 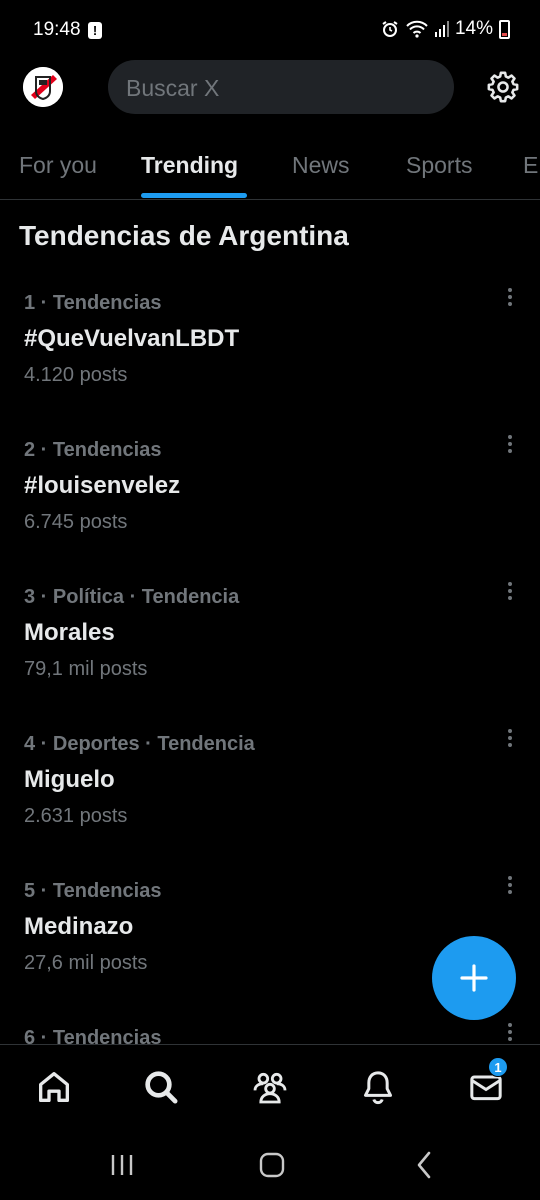 I want to click on trend-count: 6.745 posts, so click(x=76, y=522).